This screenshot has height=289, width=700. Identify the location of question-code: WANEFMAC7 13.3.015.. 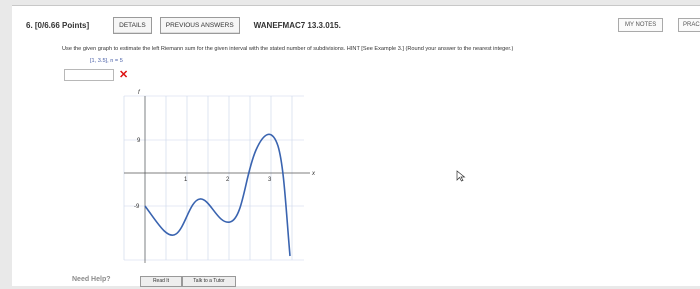
(297, 25).